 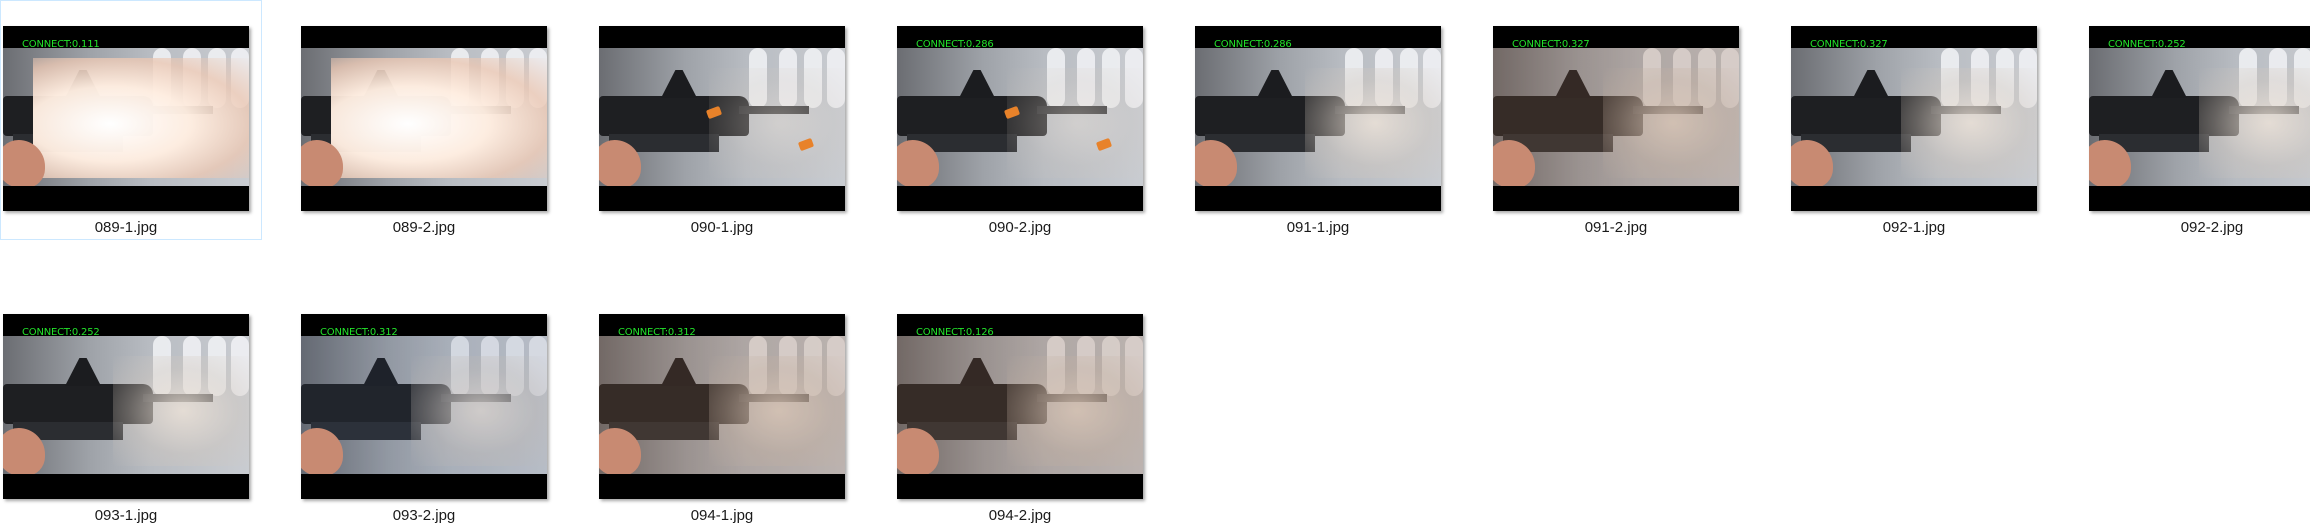 I want to click on file-item: 090-1.jpg, so click(x=727, y=120).